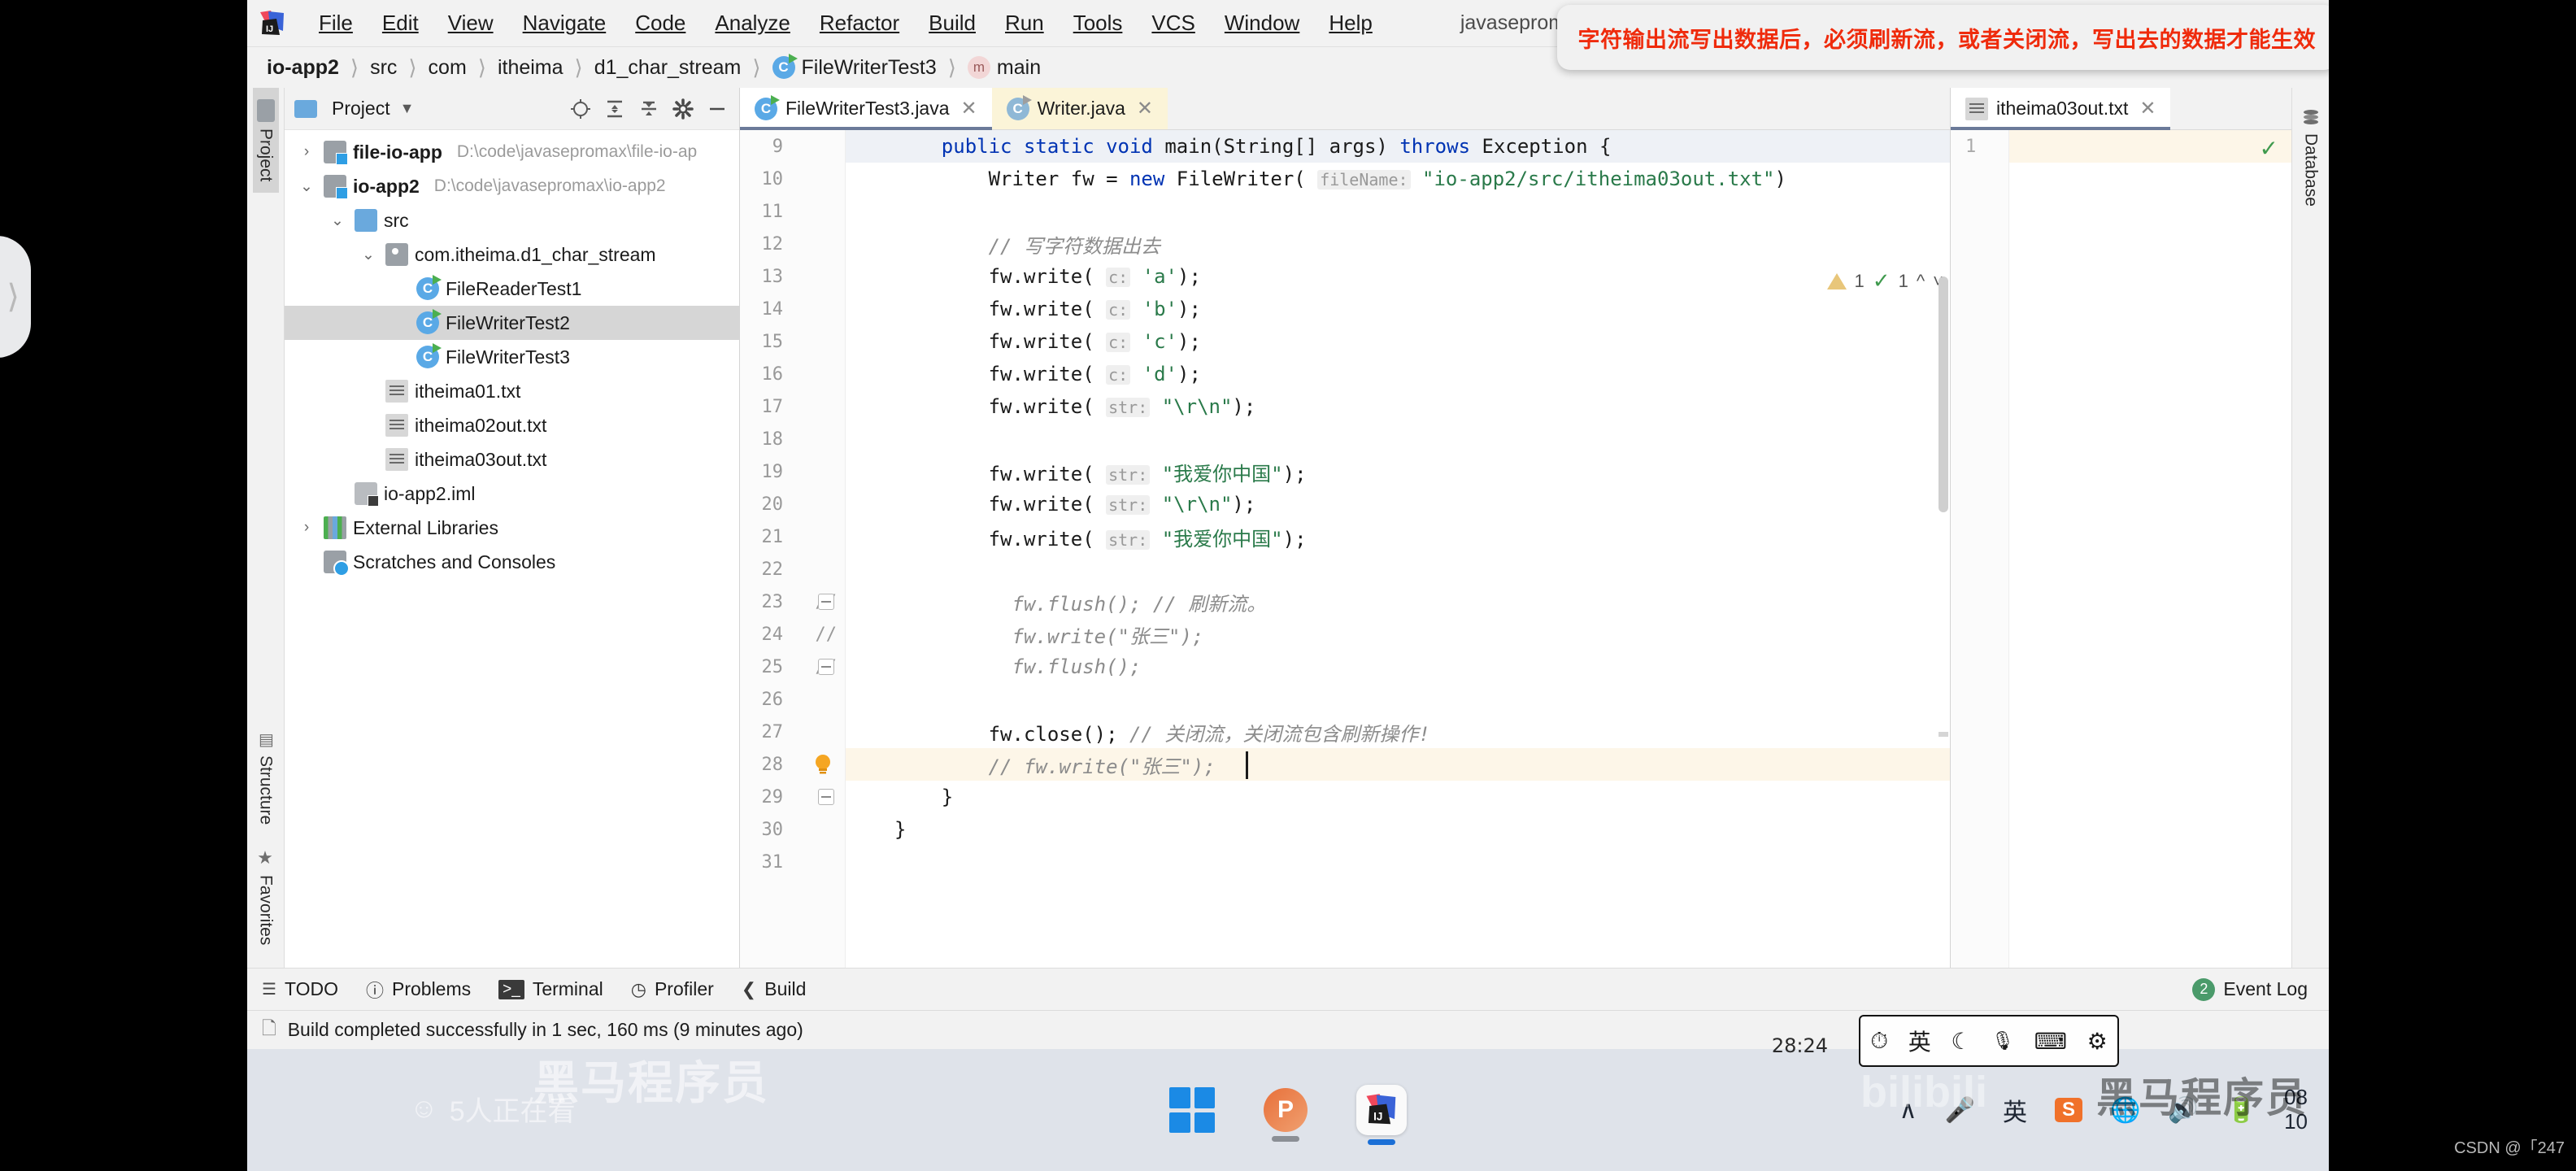  Describe the element at coordinates (672, 989) in the screenshot. I see `tool-profiler: ◷ Profiler` at that location.